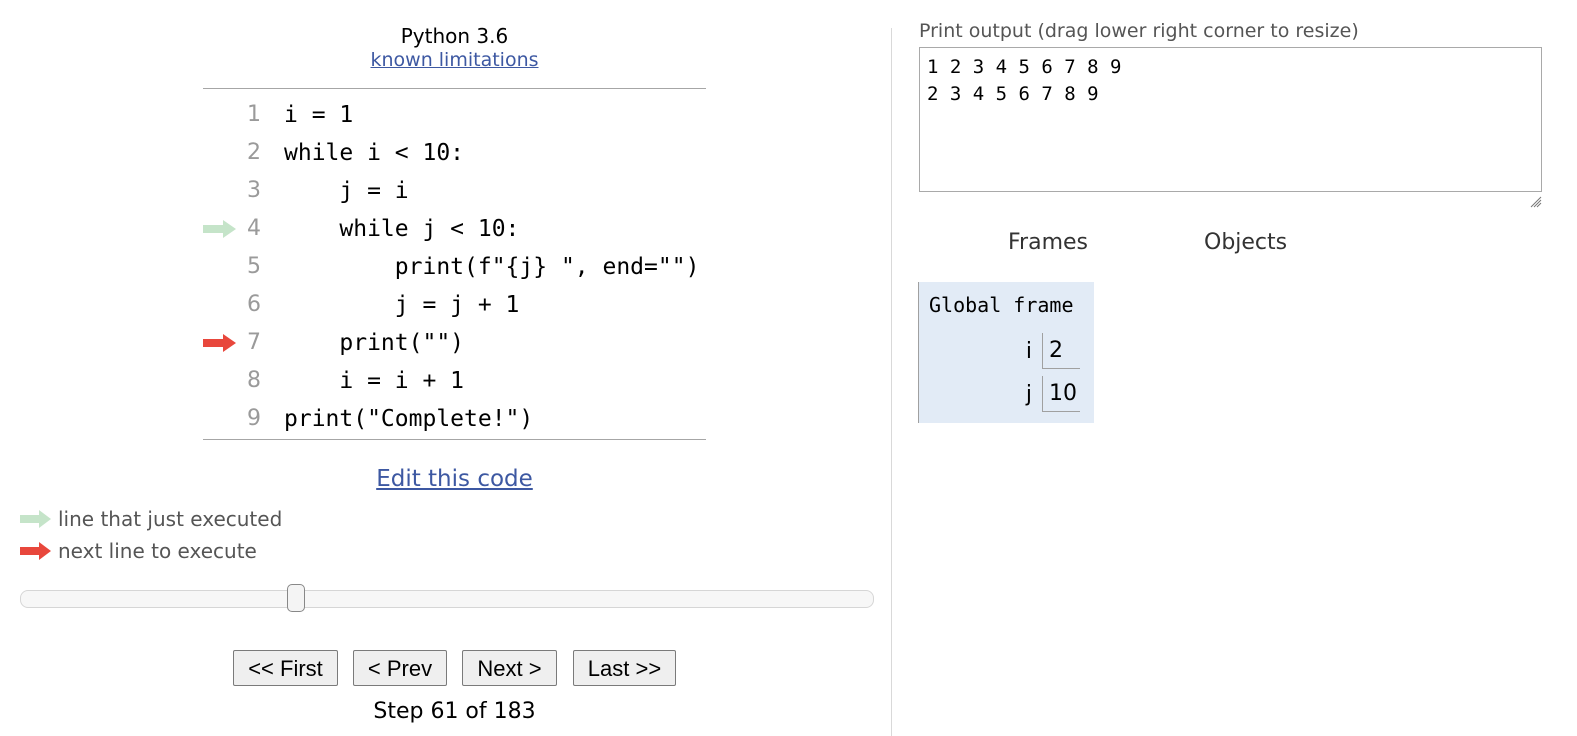 The height and width of the screenshot is (736, 1577). Describe the element at coordinates (1230, 119) in the screenshot. I see `print-output-box: 1 2 3 4 5 6 7 8 9 2 3 4 5 6 7 8 9` at that location.